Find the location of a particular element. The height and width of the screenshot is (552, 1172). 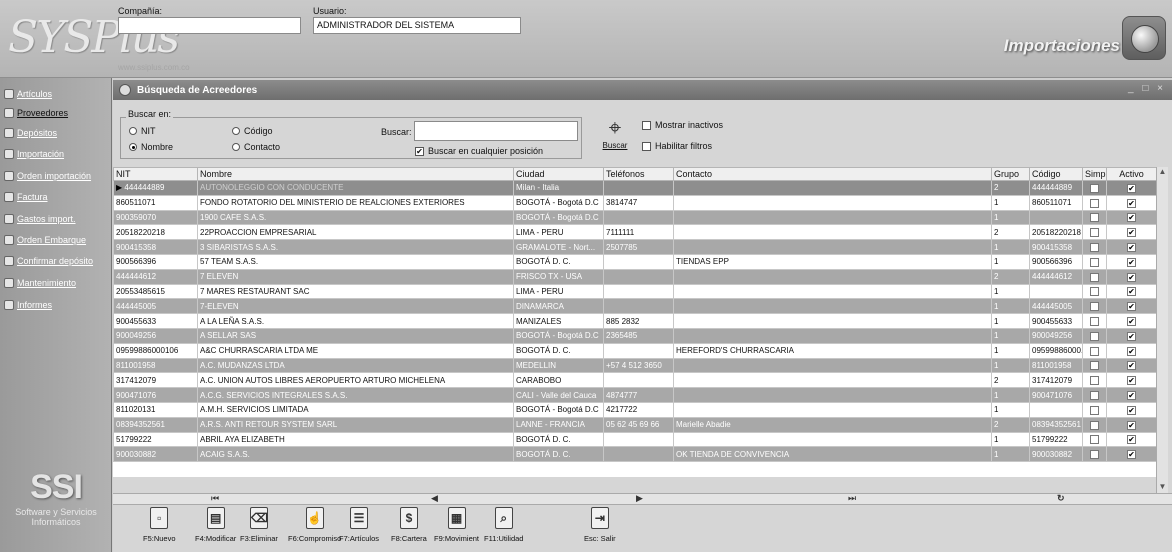

cell-nombre: 3 SIBARISTAS S.A.S. is located at coordinates (355, 247).